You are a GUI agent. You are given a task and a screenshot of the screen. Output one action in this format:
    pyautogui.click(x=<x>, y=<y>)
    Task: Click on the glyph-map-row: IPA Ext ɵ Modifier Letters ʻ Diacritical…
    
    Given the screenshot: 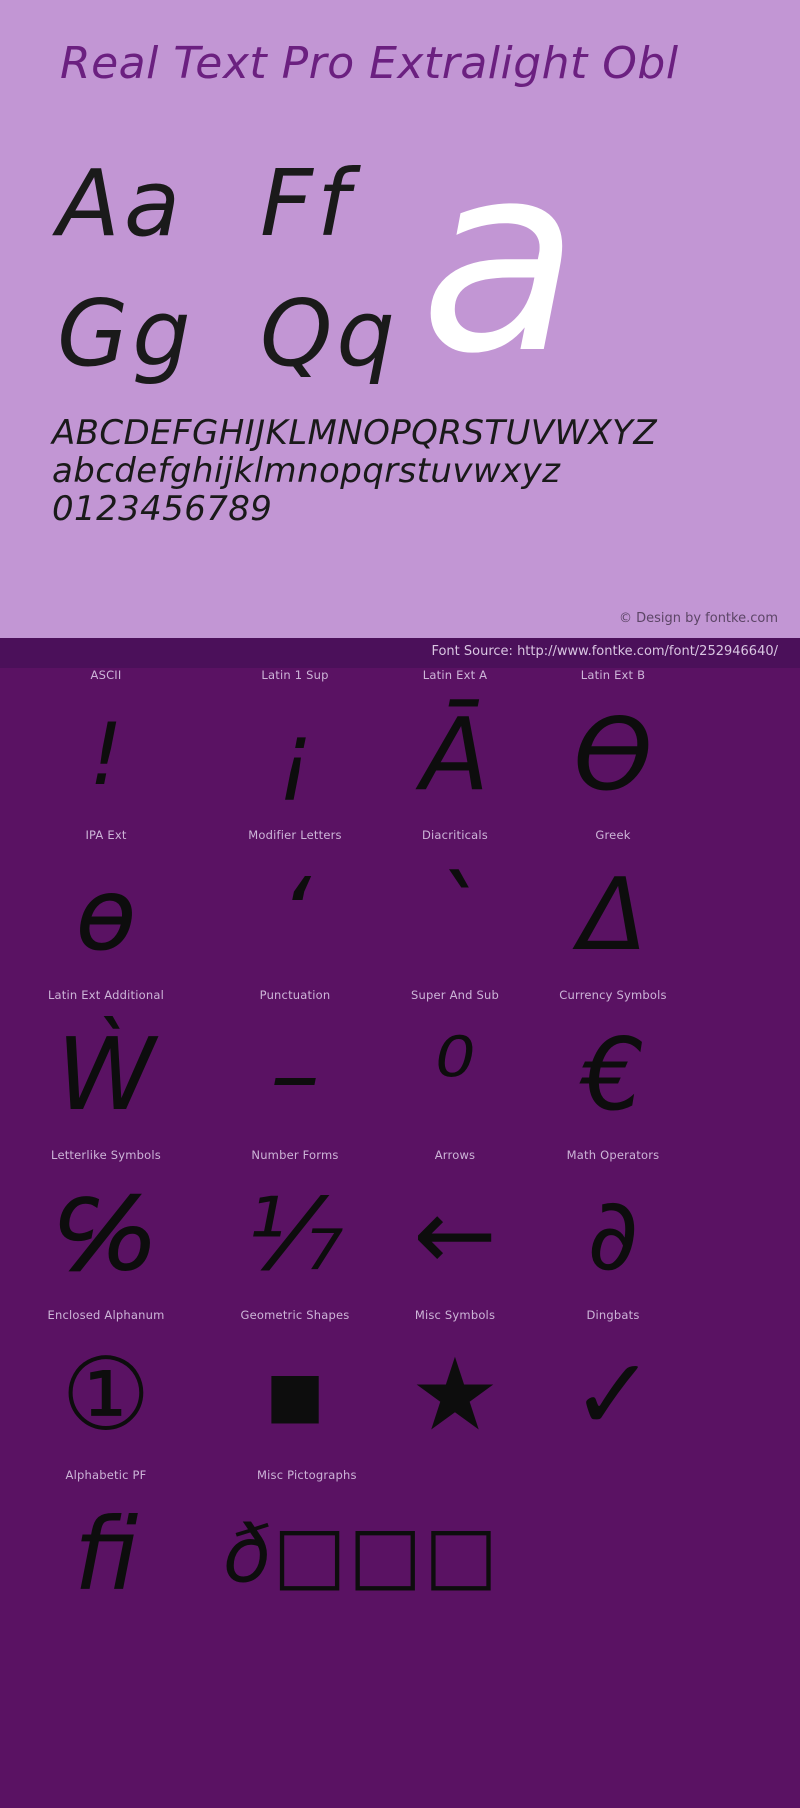 What is the action you would take?
    pyautogui.click(x=400, y=908)
    